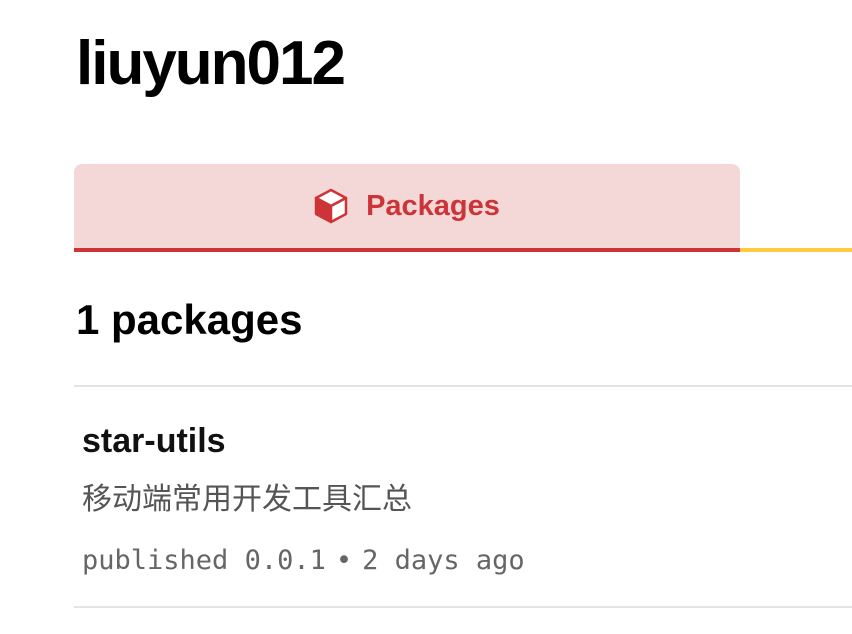  What do you see at coordinates (154, 441) in the screenshot?
I see `package-name-link: star-utils` at bounding box center [154, 441].